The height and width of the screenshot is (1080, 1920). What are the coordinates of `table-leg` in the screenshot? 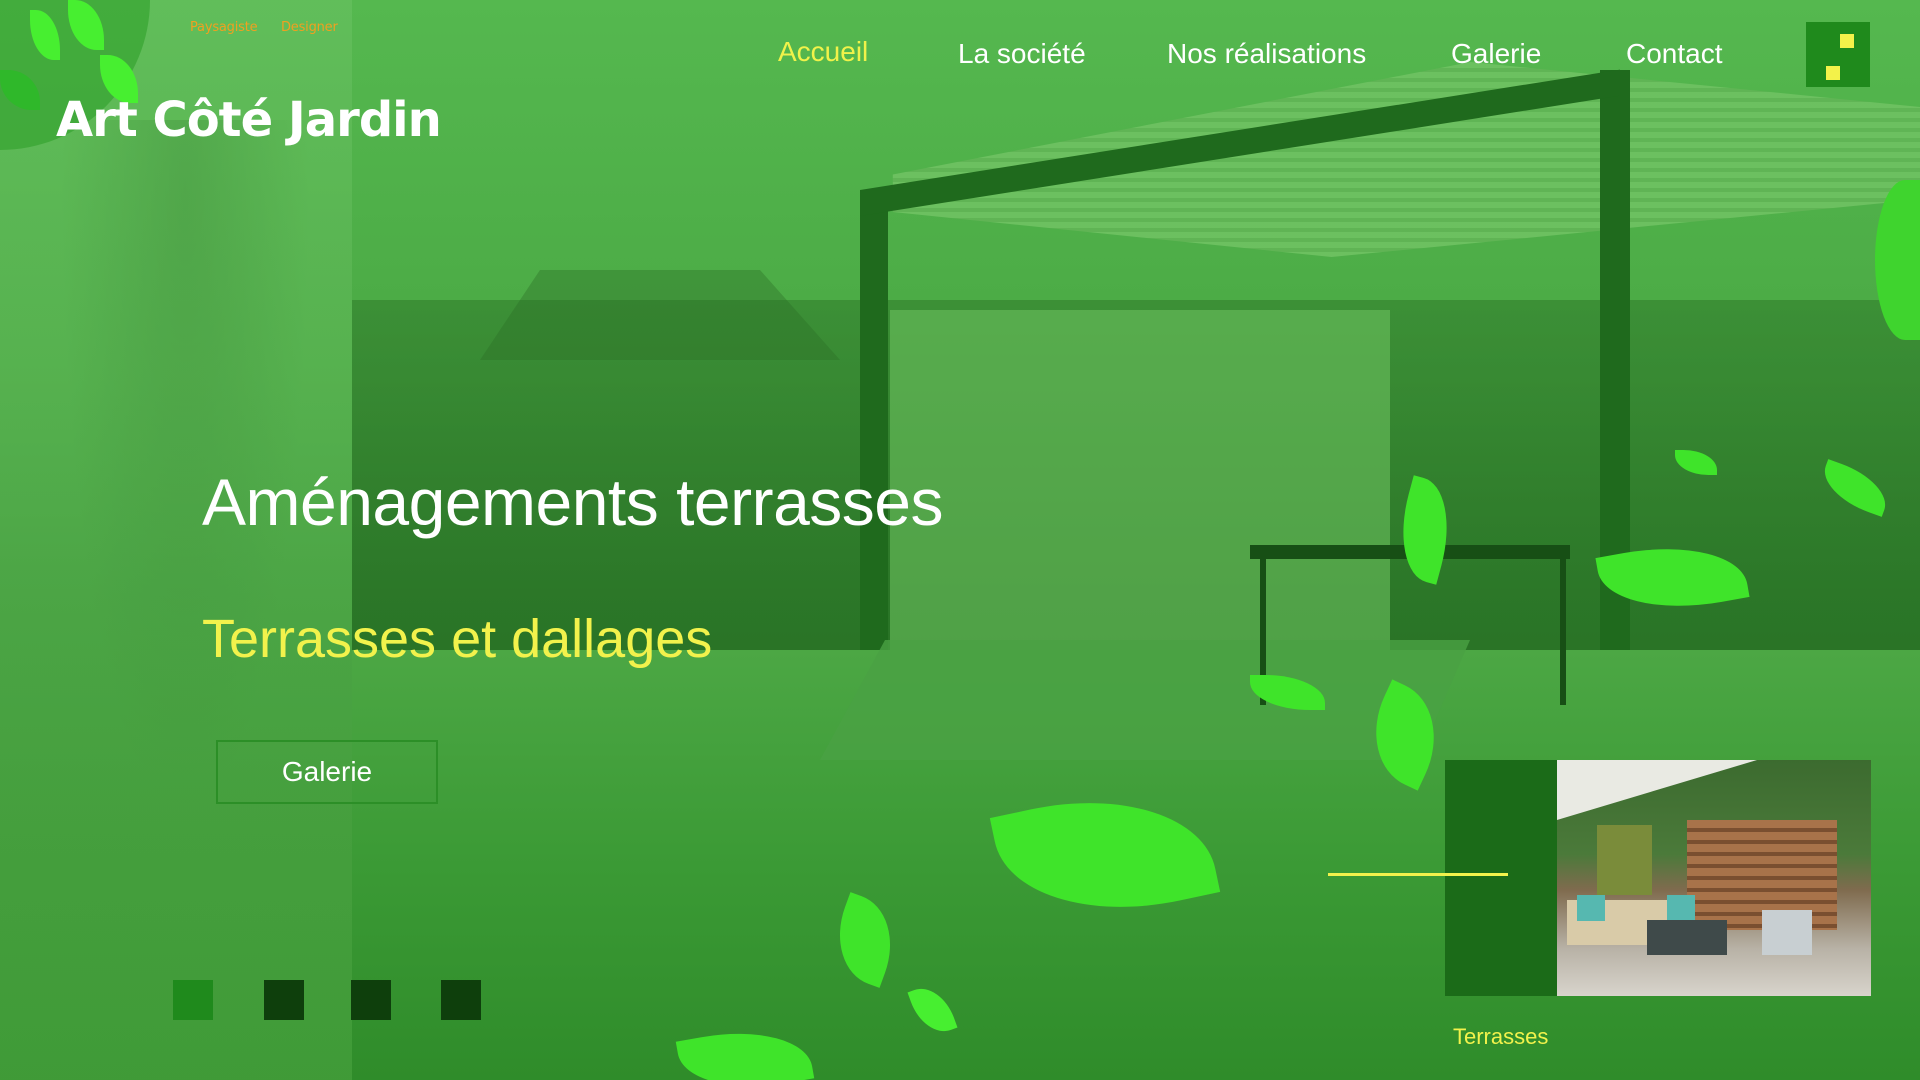 It's located at (1563, 630).